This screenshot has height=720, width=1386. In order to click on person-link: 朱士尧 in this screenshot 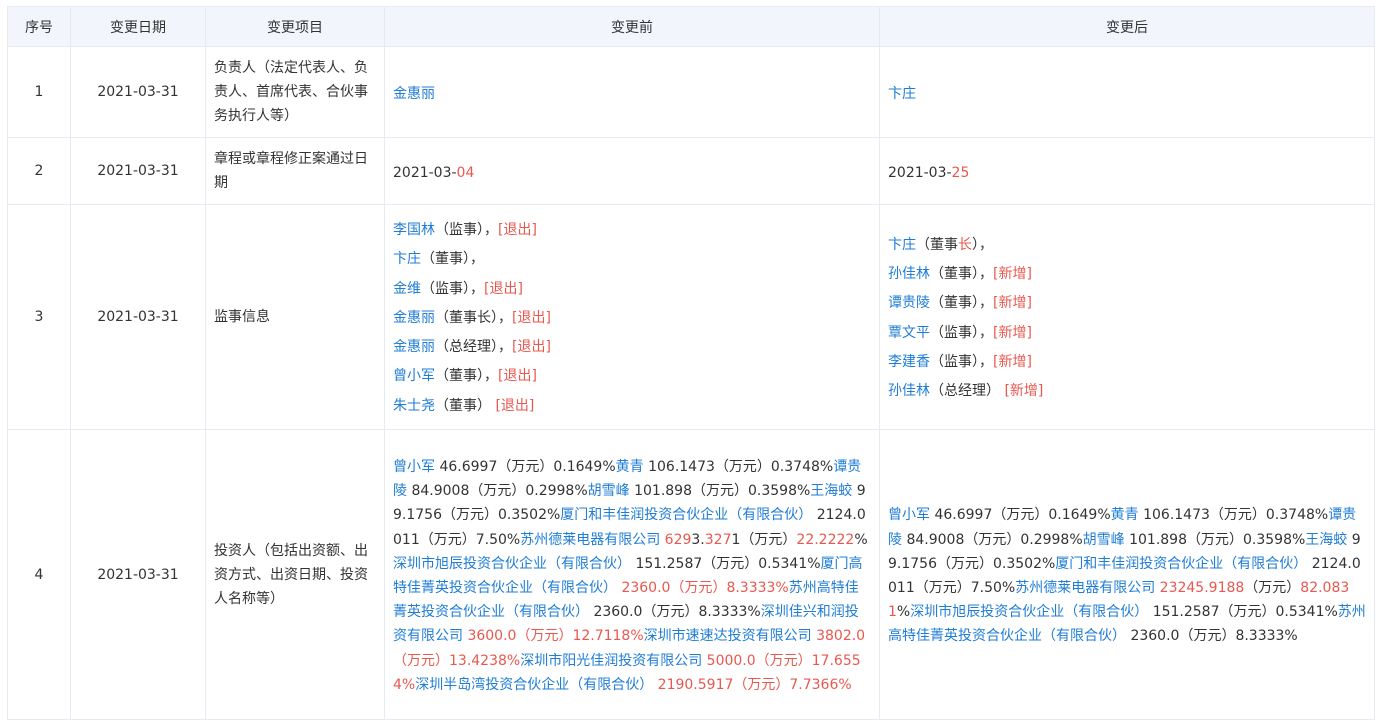, I will do `click(414, 406)`.